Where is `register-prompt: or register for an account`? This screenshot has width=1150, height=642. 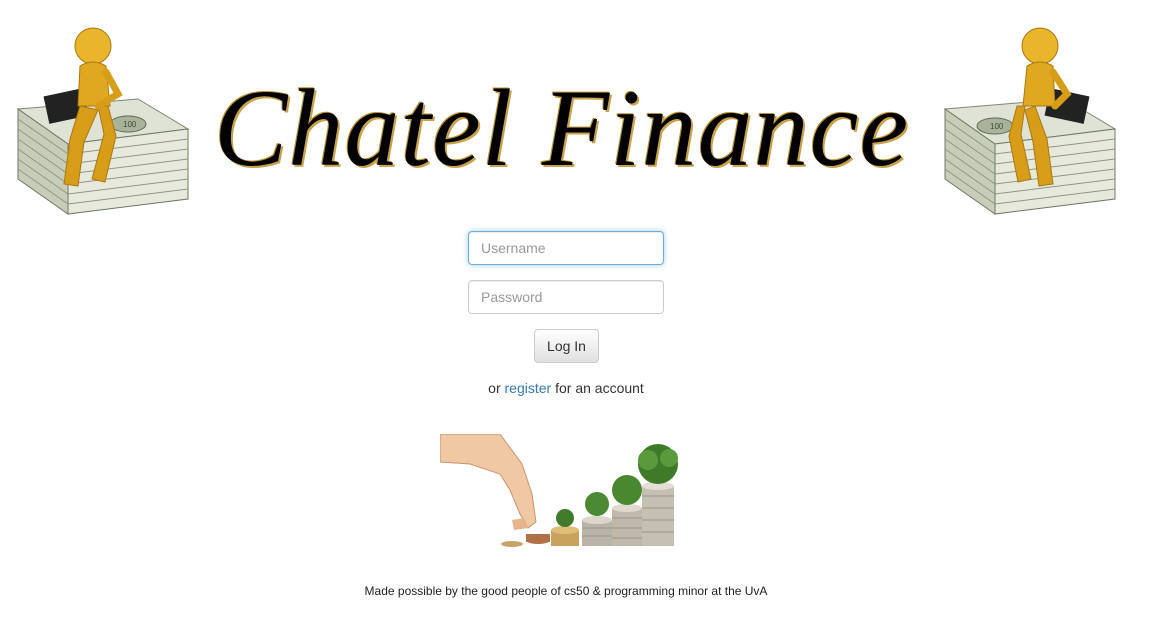 register-prompt: or register for an account is located at coordinates (566, 388).